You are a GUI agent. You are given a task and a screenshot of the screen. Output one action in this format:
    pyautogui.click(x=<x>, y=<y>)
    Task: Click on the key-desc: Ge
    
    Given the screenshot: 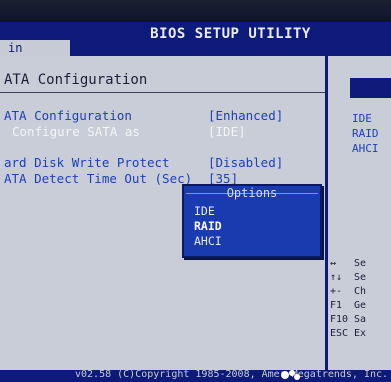 What is the action you would take?
    pyautogui.click(x=360, y=305)
    